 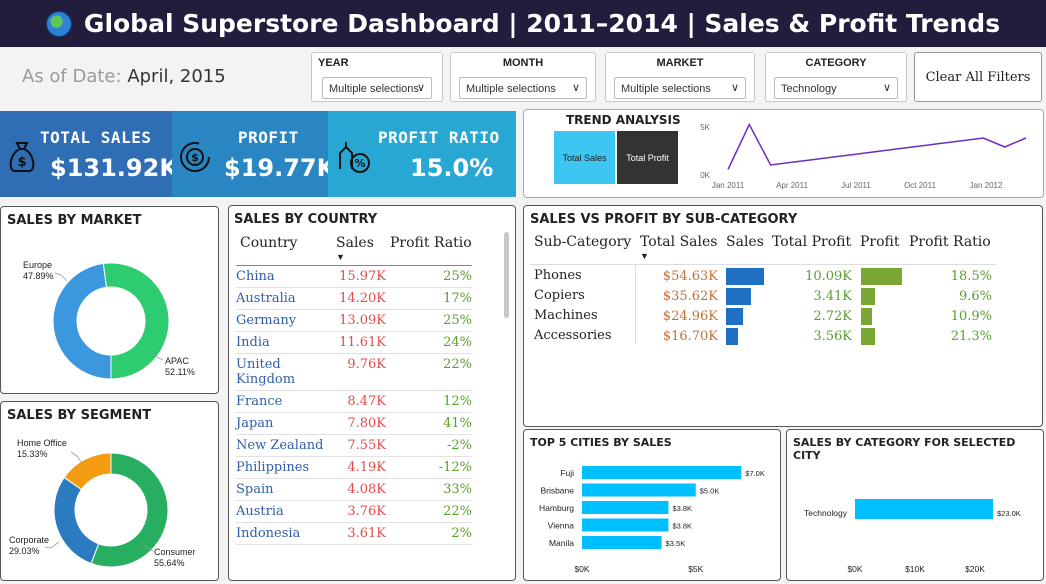 I want to click on month-filter: MONTH Multiple selections ∨, so click(x=523, y=77).